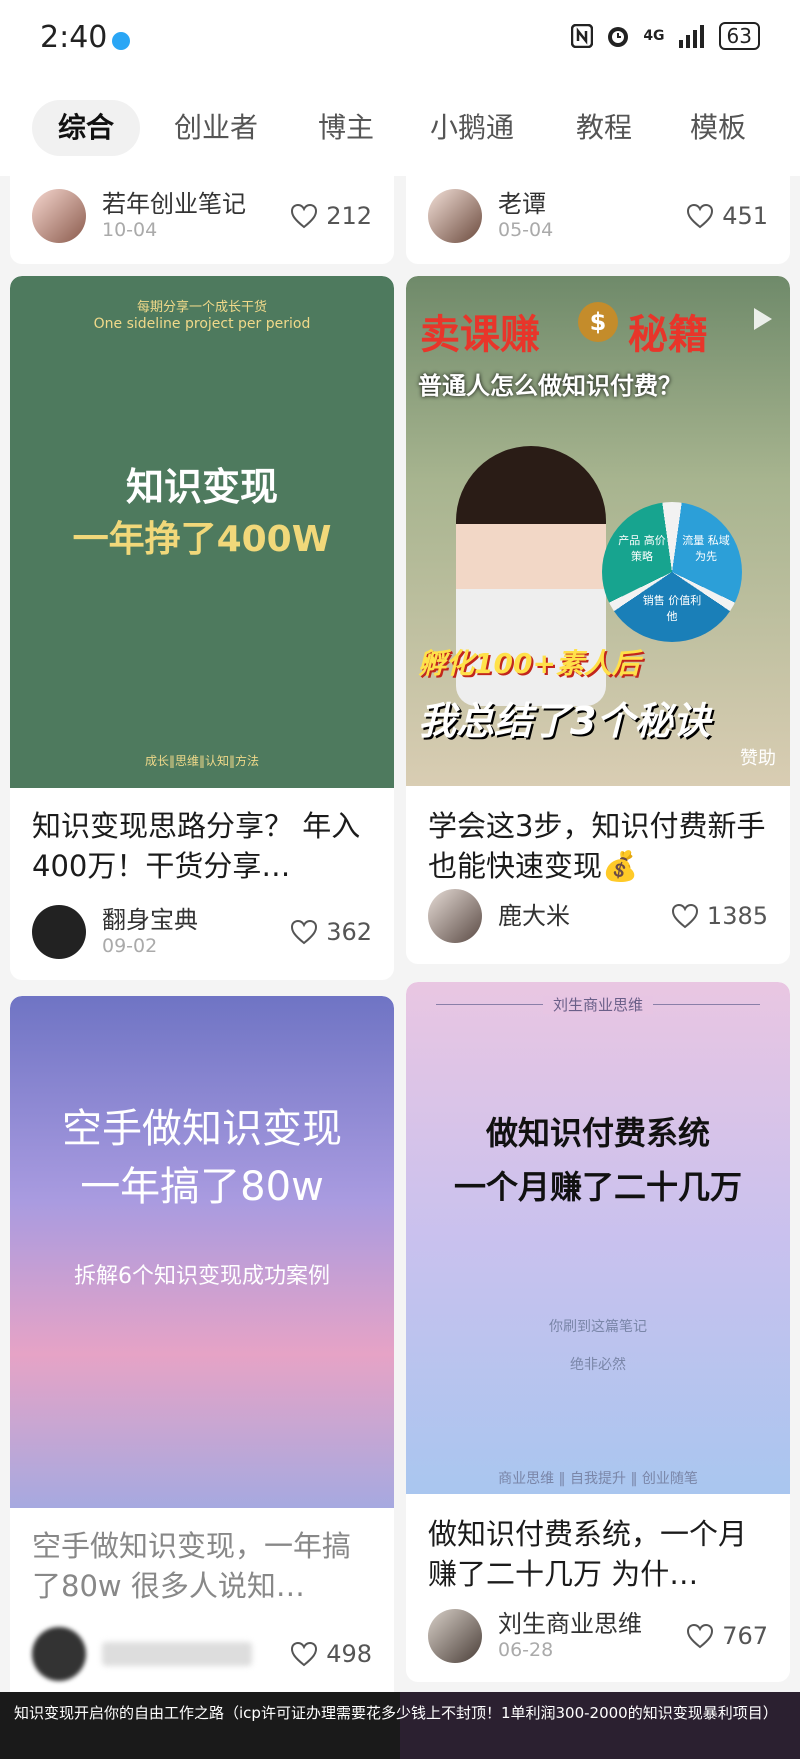 The width and height of the screenshot is (800, 1759). I want to click on cover-headline: 知识变现, so click(201, 487).